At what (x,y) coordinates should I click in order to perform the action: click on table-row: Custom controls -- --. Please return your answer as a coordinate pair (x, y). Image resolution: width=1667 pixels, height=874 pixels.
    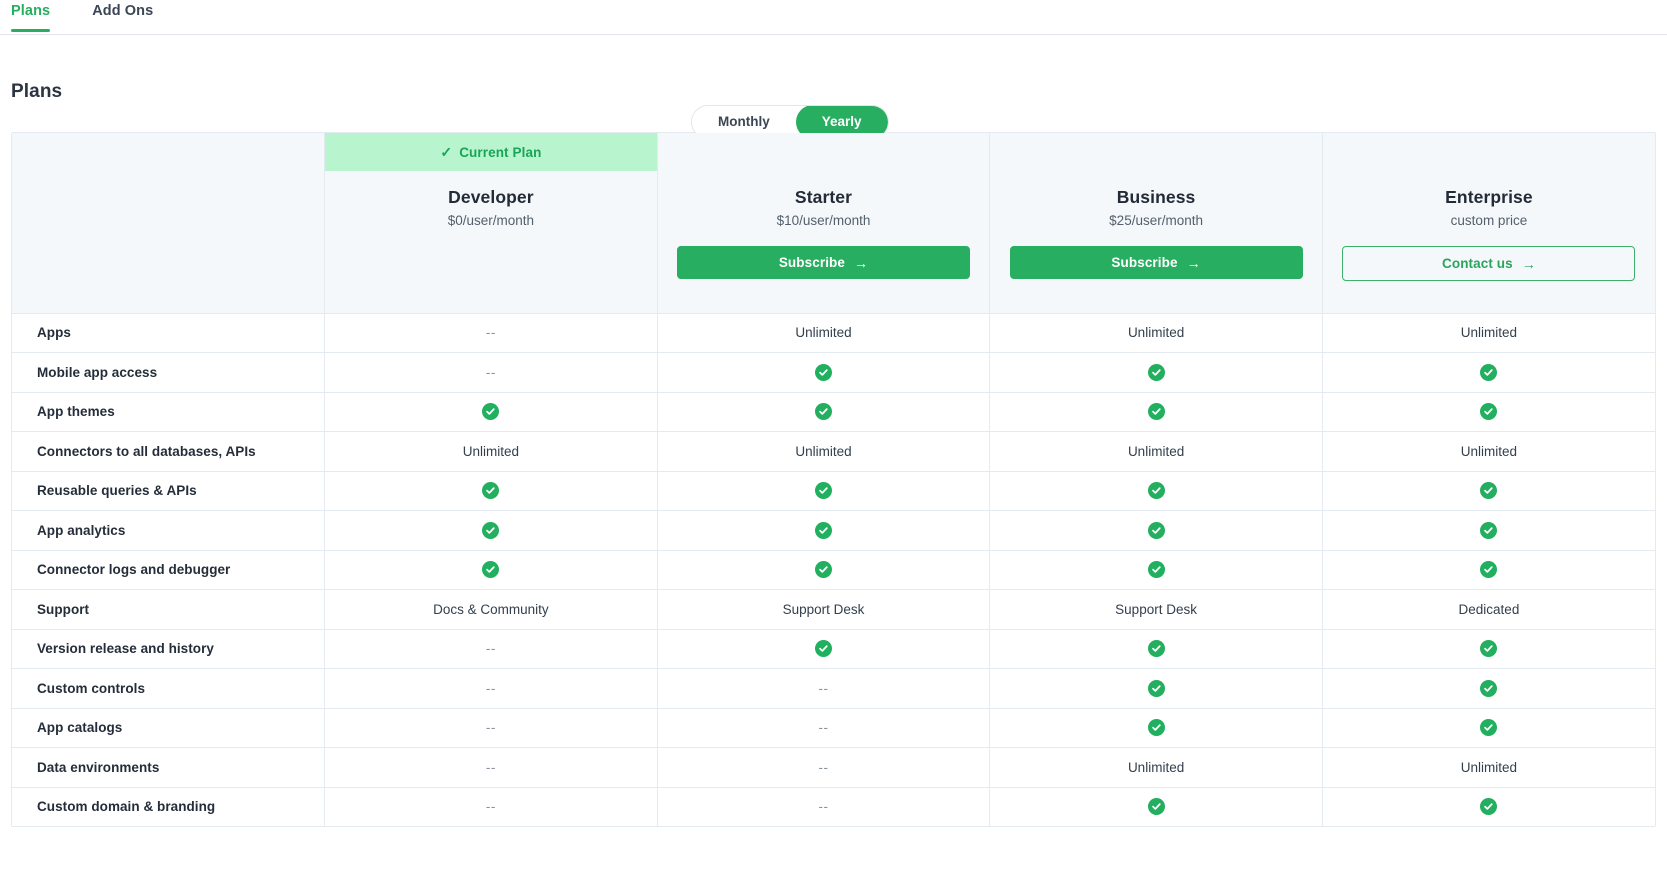
    Looking at the image, I should click on (833, 688).